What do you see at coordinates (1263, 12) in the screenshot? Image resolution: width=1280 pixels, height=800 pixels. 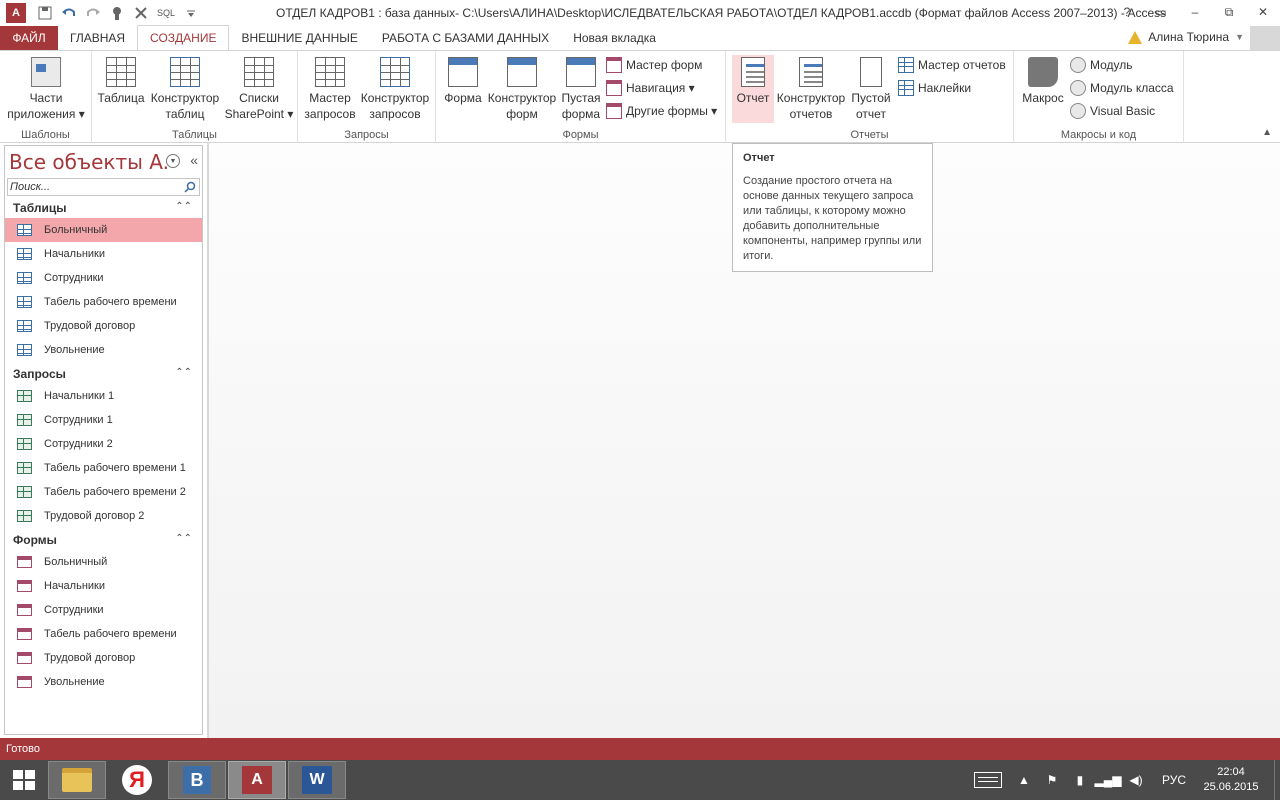 I see `close-button: ✕` at bounding box center [1263, 12].